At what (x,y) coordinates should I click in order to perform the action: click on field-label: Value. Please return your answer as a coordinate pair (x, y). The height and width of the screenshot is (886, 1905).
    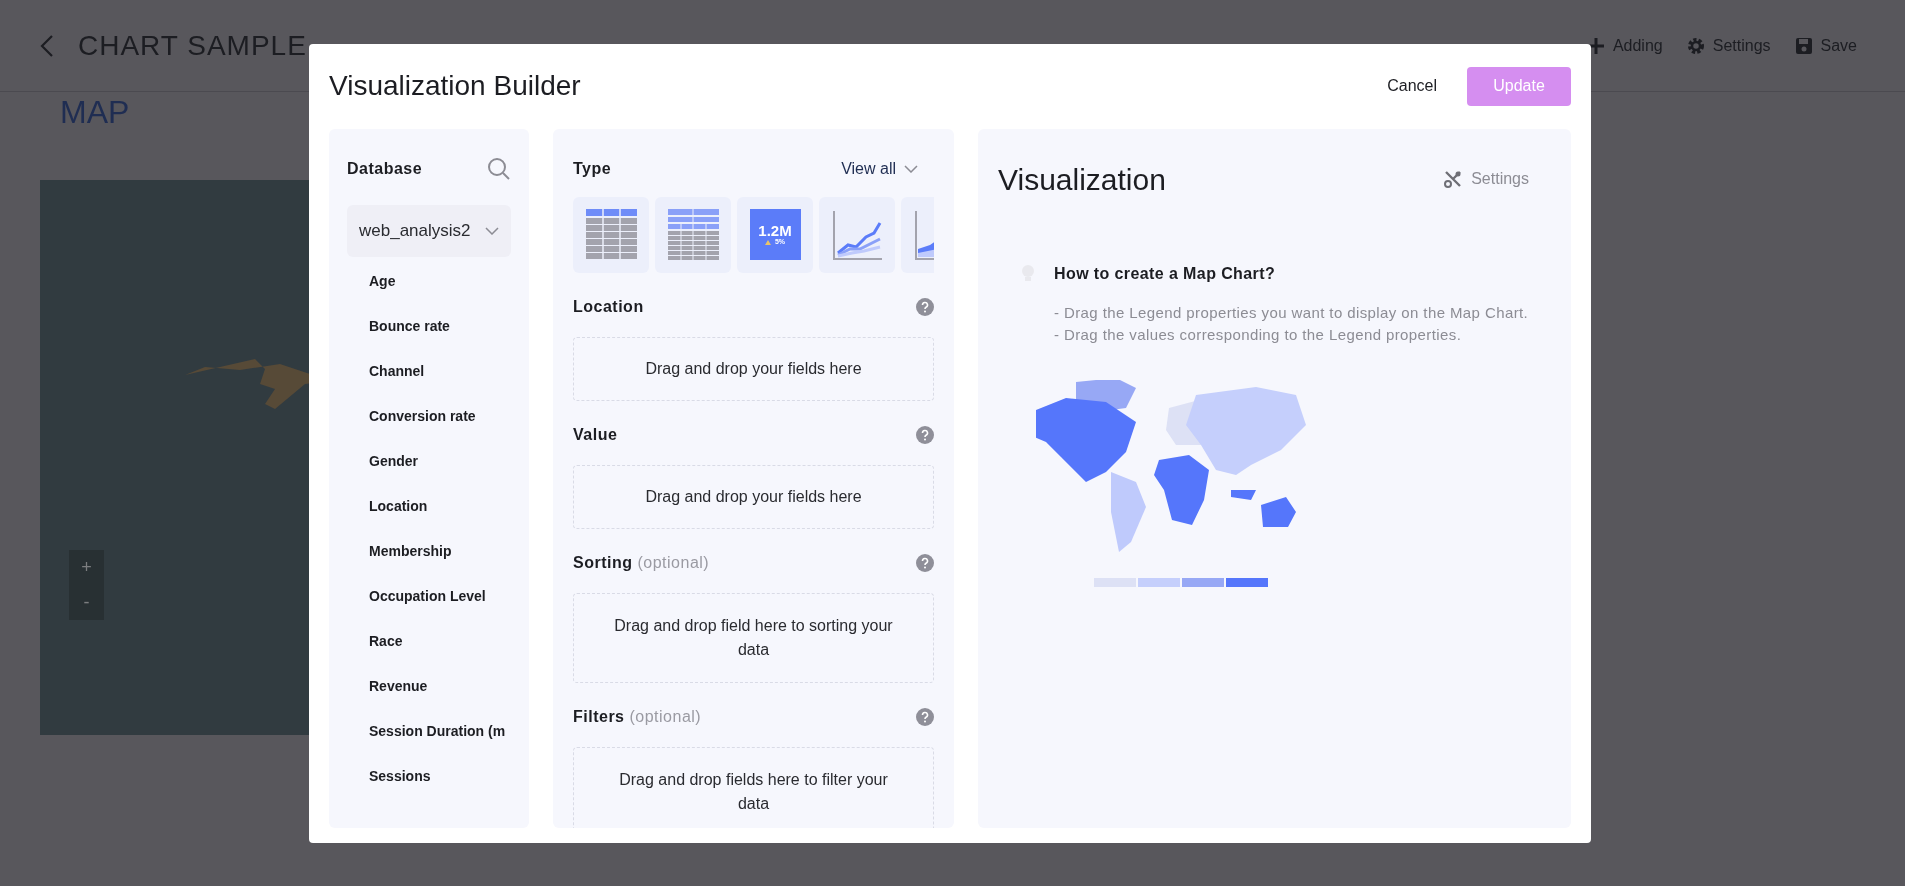
    Looking at the image, I should click on (595, 434).